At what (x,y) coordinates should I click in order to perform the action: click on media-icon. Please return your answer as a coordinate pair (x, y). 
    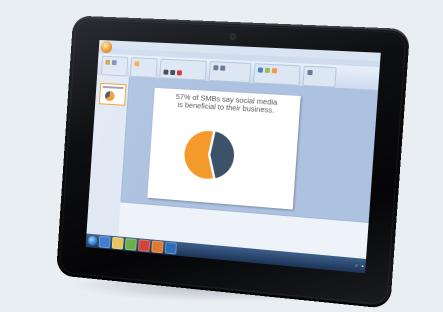
    Looking at the image, I should click on (130, 244).